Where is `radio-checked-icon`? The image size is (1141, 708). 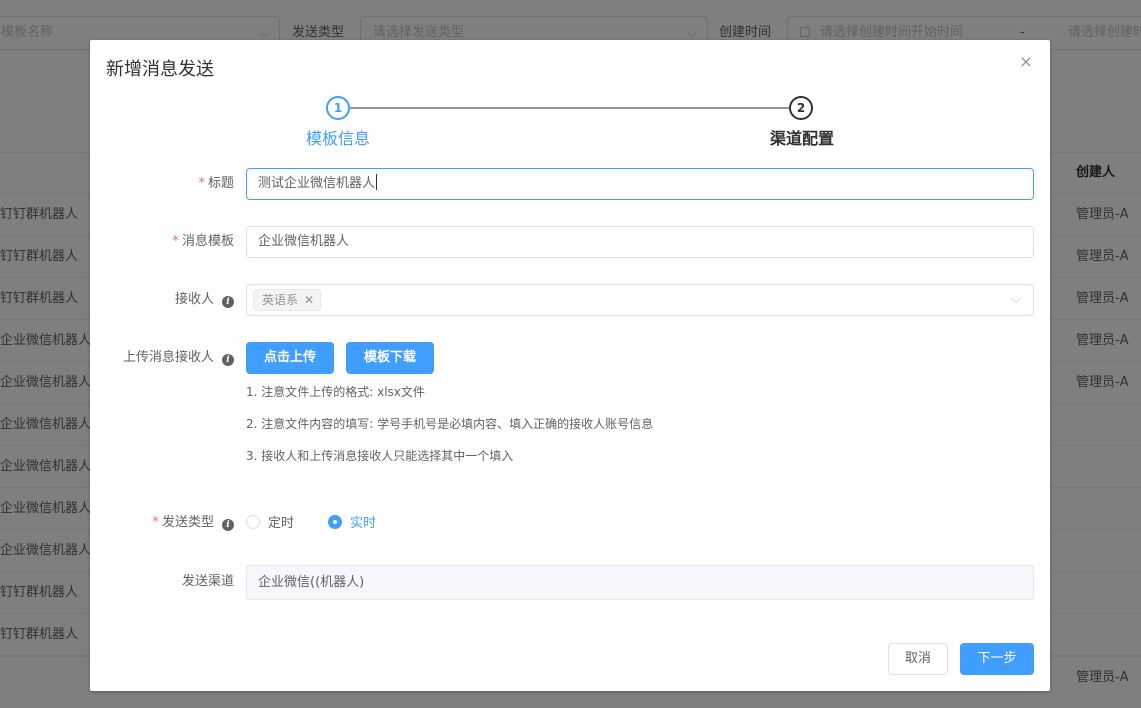 radio-checked-icon is located at coordinates (335, 522).